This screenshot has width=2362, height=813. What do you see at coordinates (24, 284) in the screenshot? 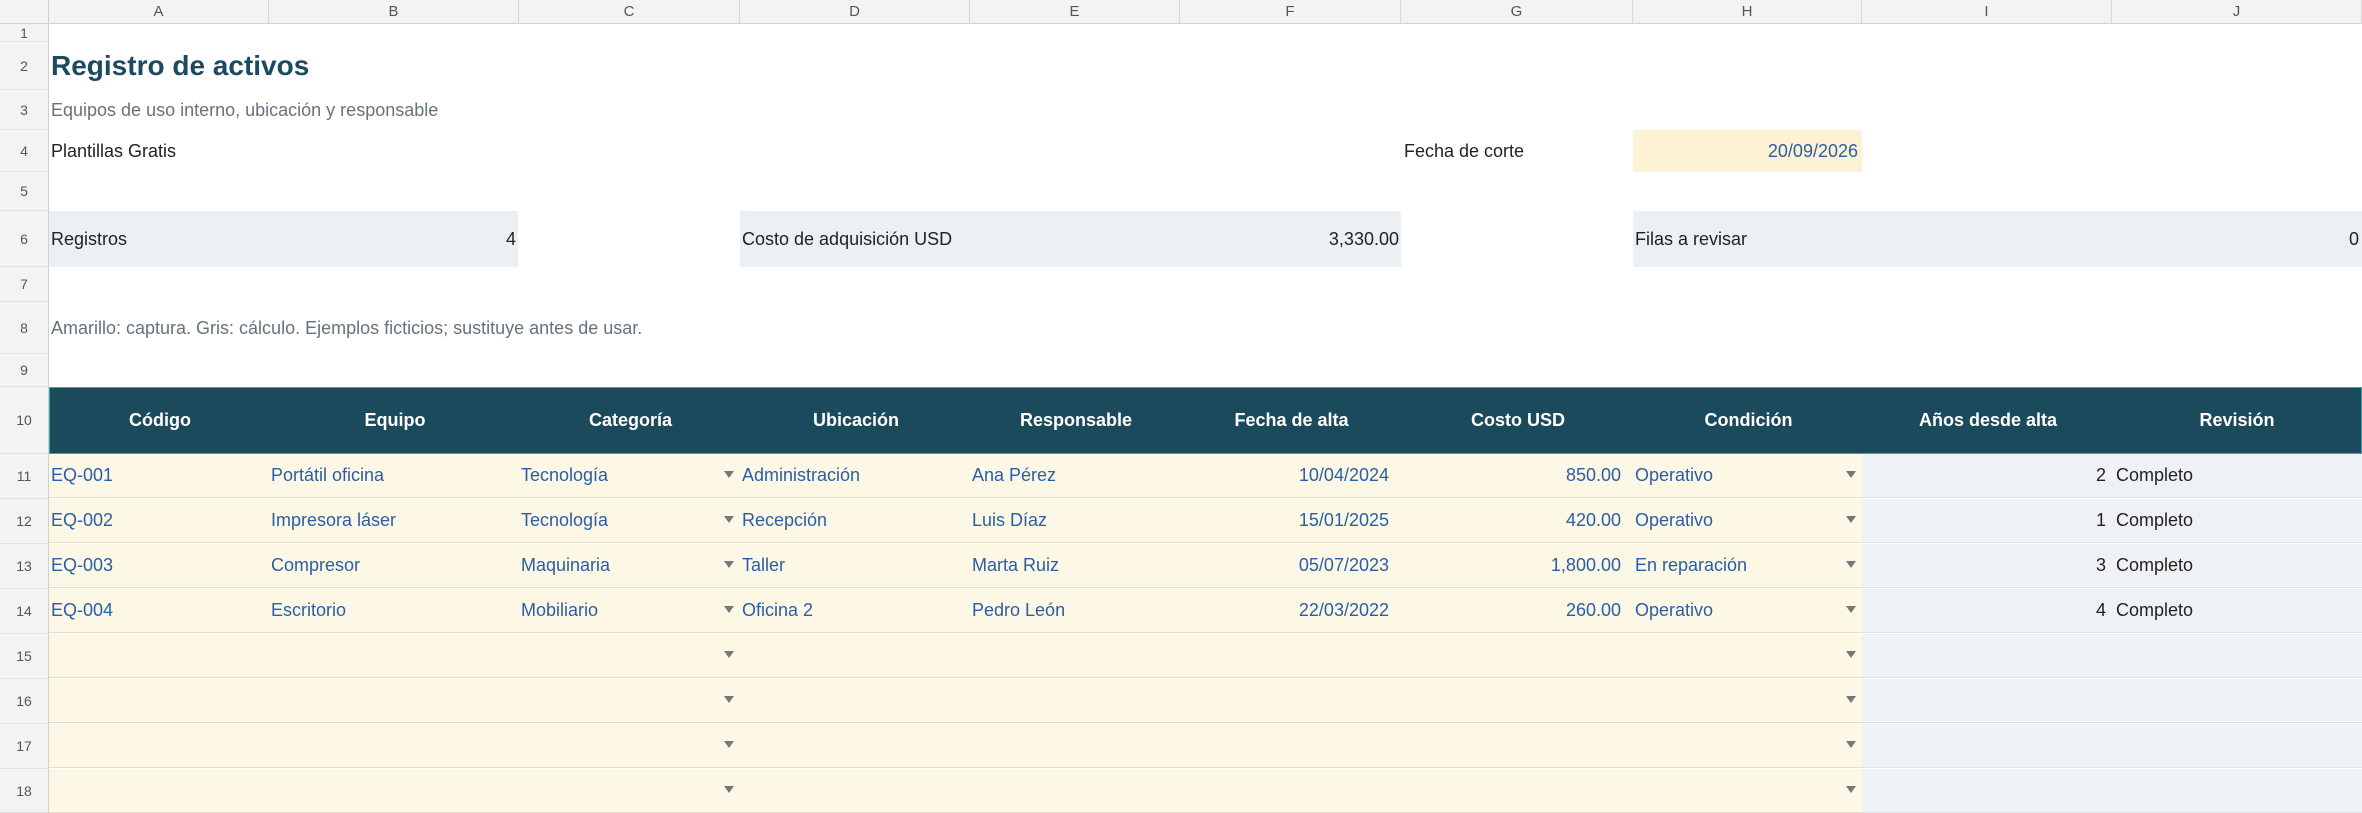
I see `row-header-7: 7` at bounding box center [24, 284].